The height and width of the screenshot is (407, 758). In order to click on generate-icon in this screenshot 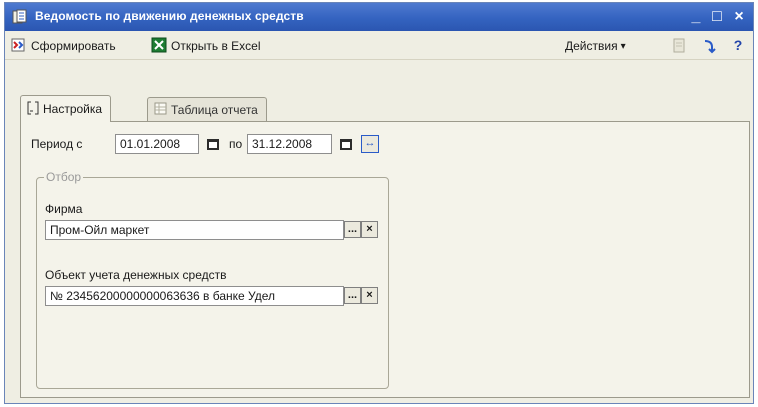, I will do `click(19, 46)`.